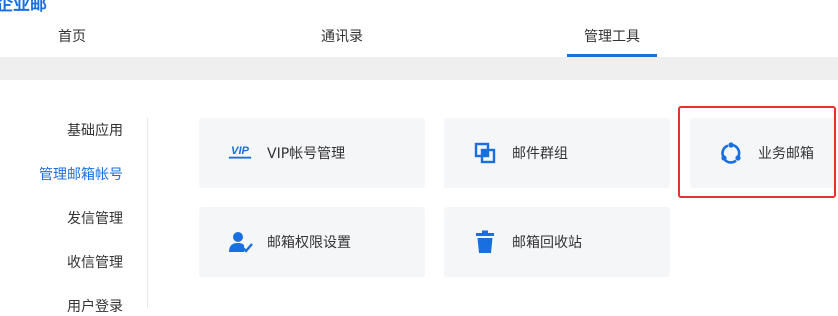 The width and height of the screenshot is (838, 316). What do you see at coordinates (757, 152) in the screenshot?
I see `highlight-box` at bounding box center [757, 152].